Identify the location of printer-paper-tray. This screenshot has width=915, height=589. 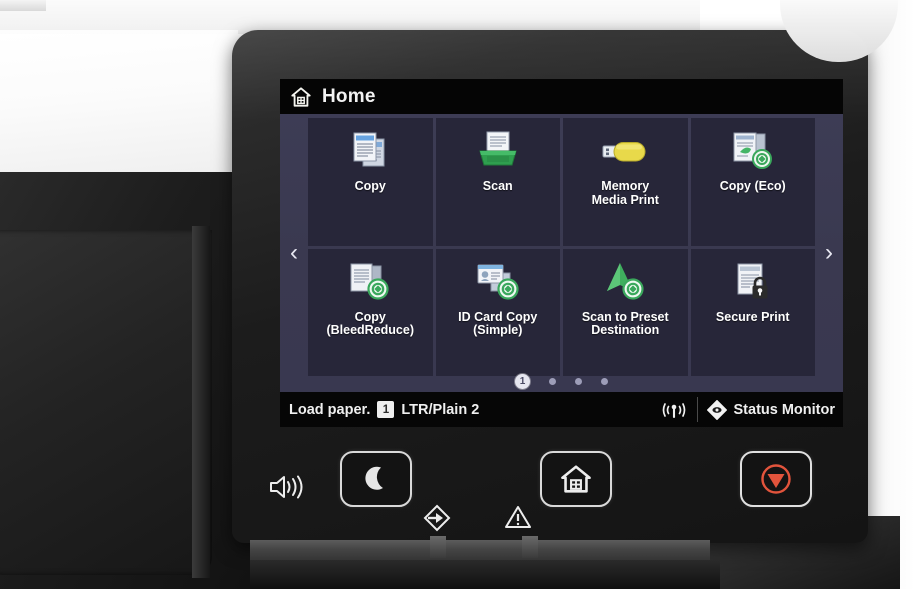
(106, 402).